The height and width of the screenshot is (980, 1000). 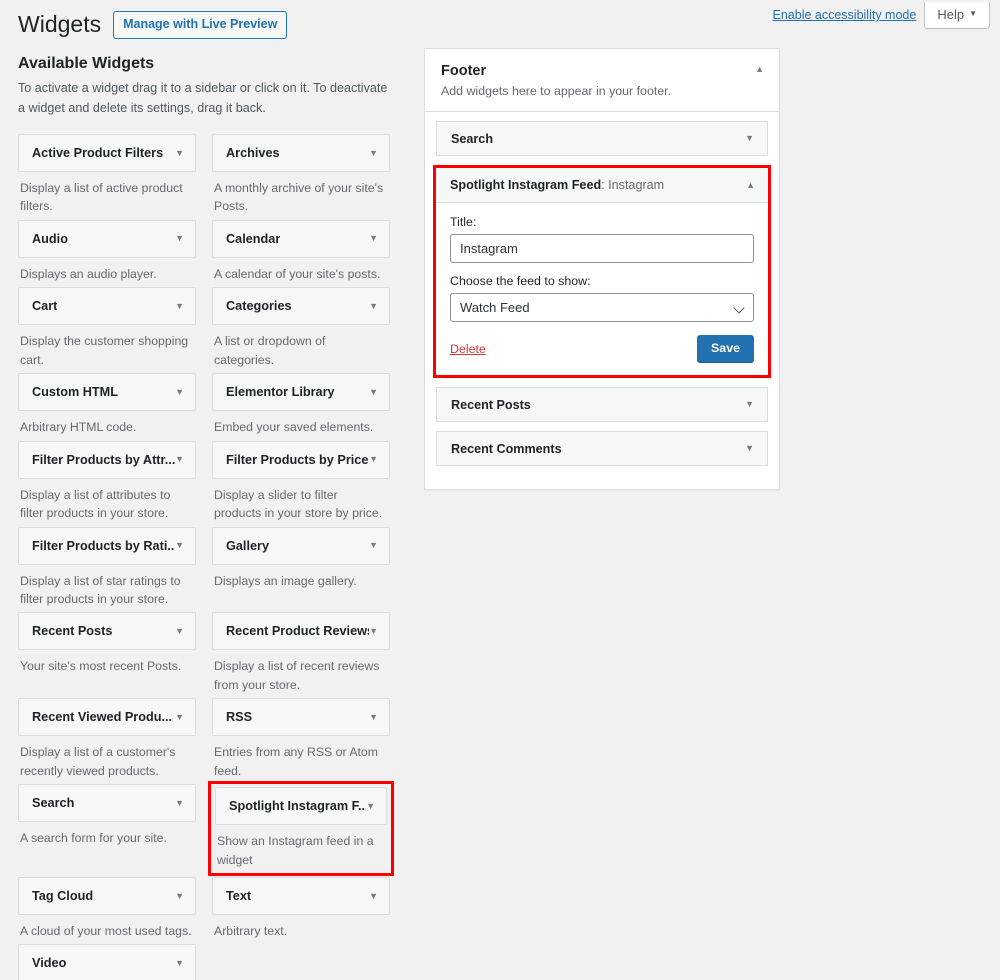 I want to click on widget-name: Categories, so click(x=259, y=306).